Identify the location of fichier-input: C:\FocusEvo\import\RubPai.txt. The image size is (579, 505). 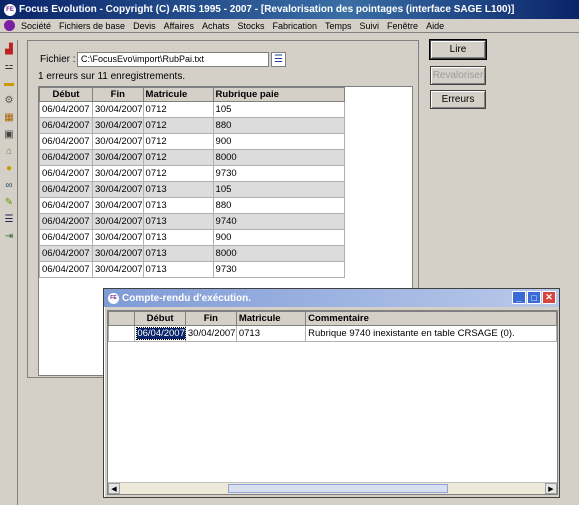
(173, 59).